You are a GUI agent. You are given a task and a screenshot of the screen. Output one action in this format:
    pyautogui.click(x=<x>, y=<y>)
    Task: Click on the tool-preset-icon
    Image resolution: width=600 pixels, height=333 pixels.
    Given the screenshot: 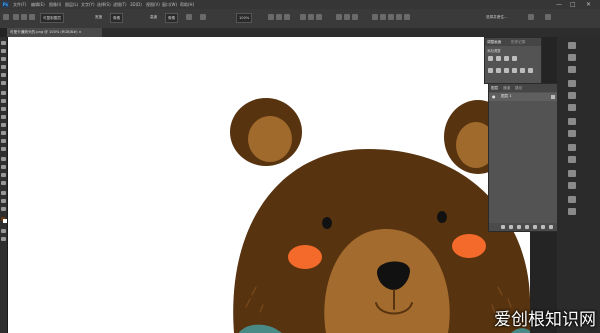 What is the action you would take?
    pyautogui.click(x=6, y=17)
    